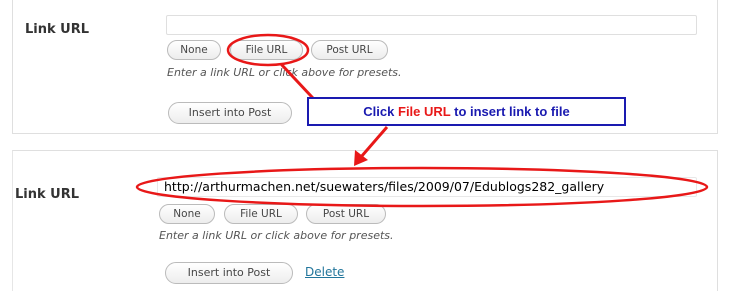 The height and width of the screenshot is (291, 730). Describe the element at coordinates (512, 111) in the screenshot. I see `callout-suffix: to insert link to file` at that location.